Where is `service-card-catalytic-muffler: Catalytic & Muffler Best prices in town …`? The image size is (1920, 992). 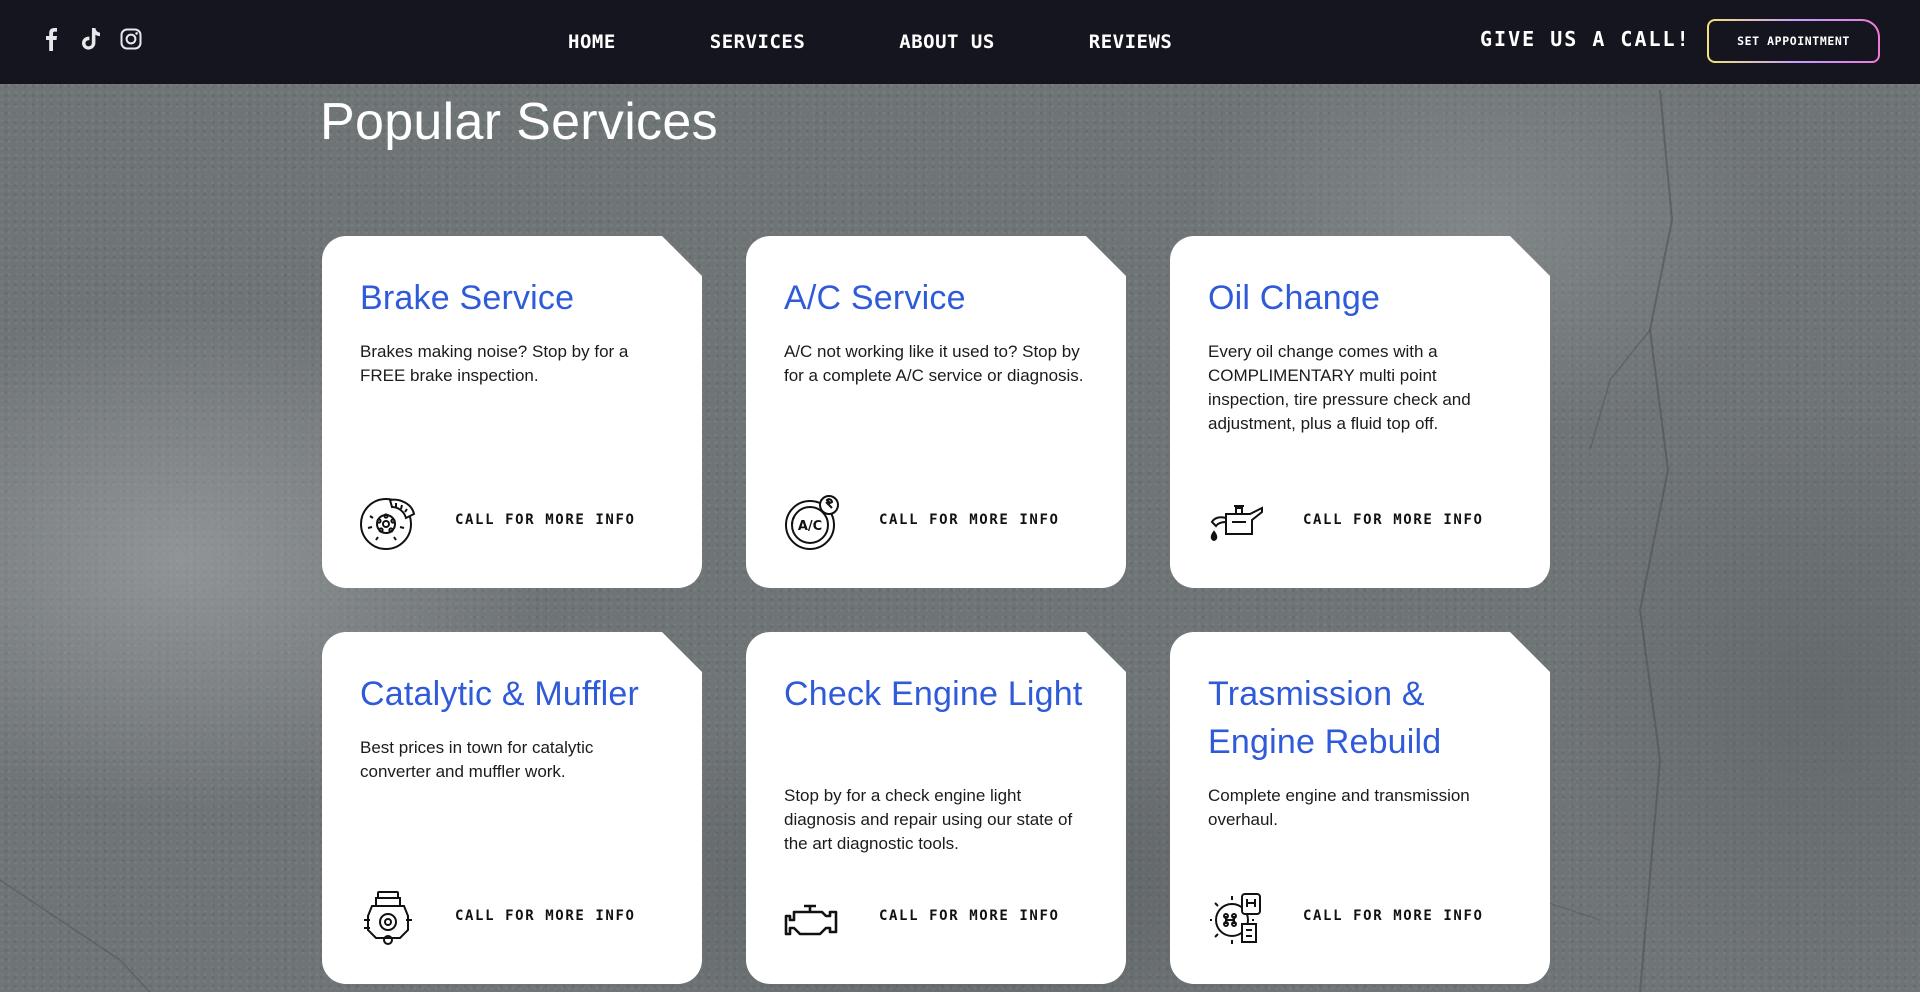
service-card-catalytic-muffler: Catalytic & Muffler Best prices in town … is located at coordinates (512, 808).